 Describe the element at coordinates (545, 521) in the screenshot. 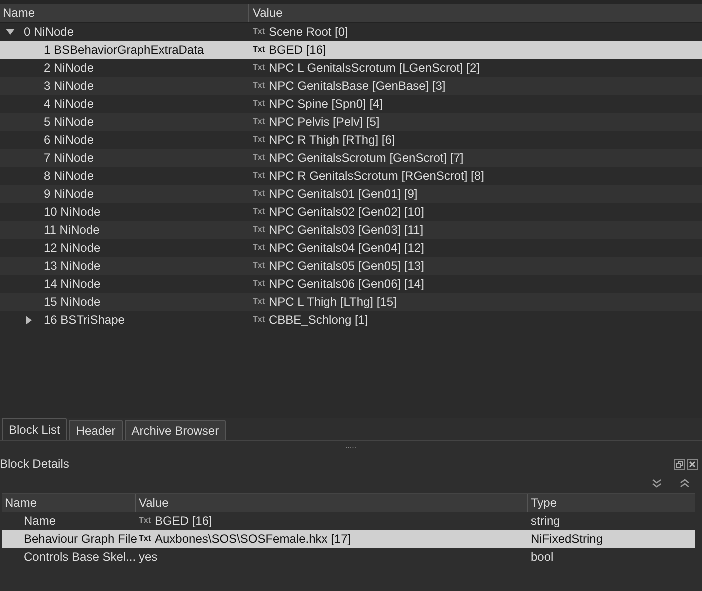

I see `field-type: string` at that location.